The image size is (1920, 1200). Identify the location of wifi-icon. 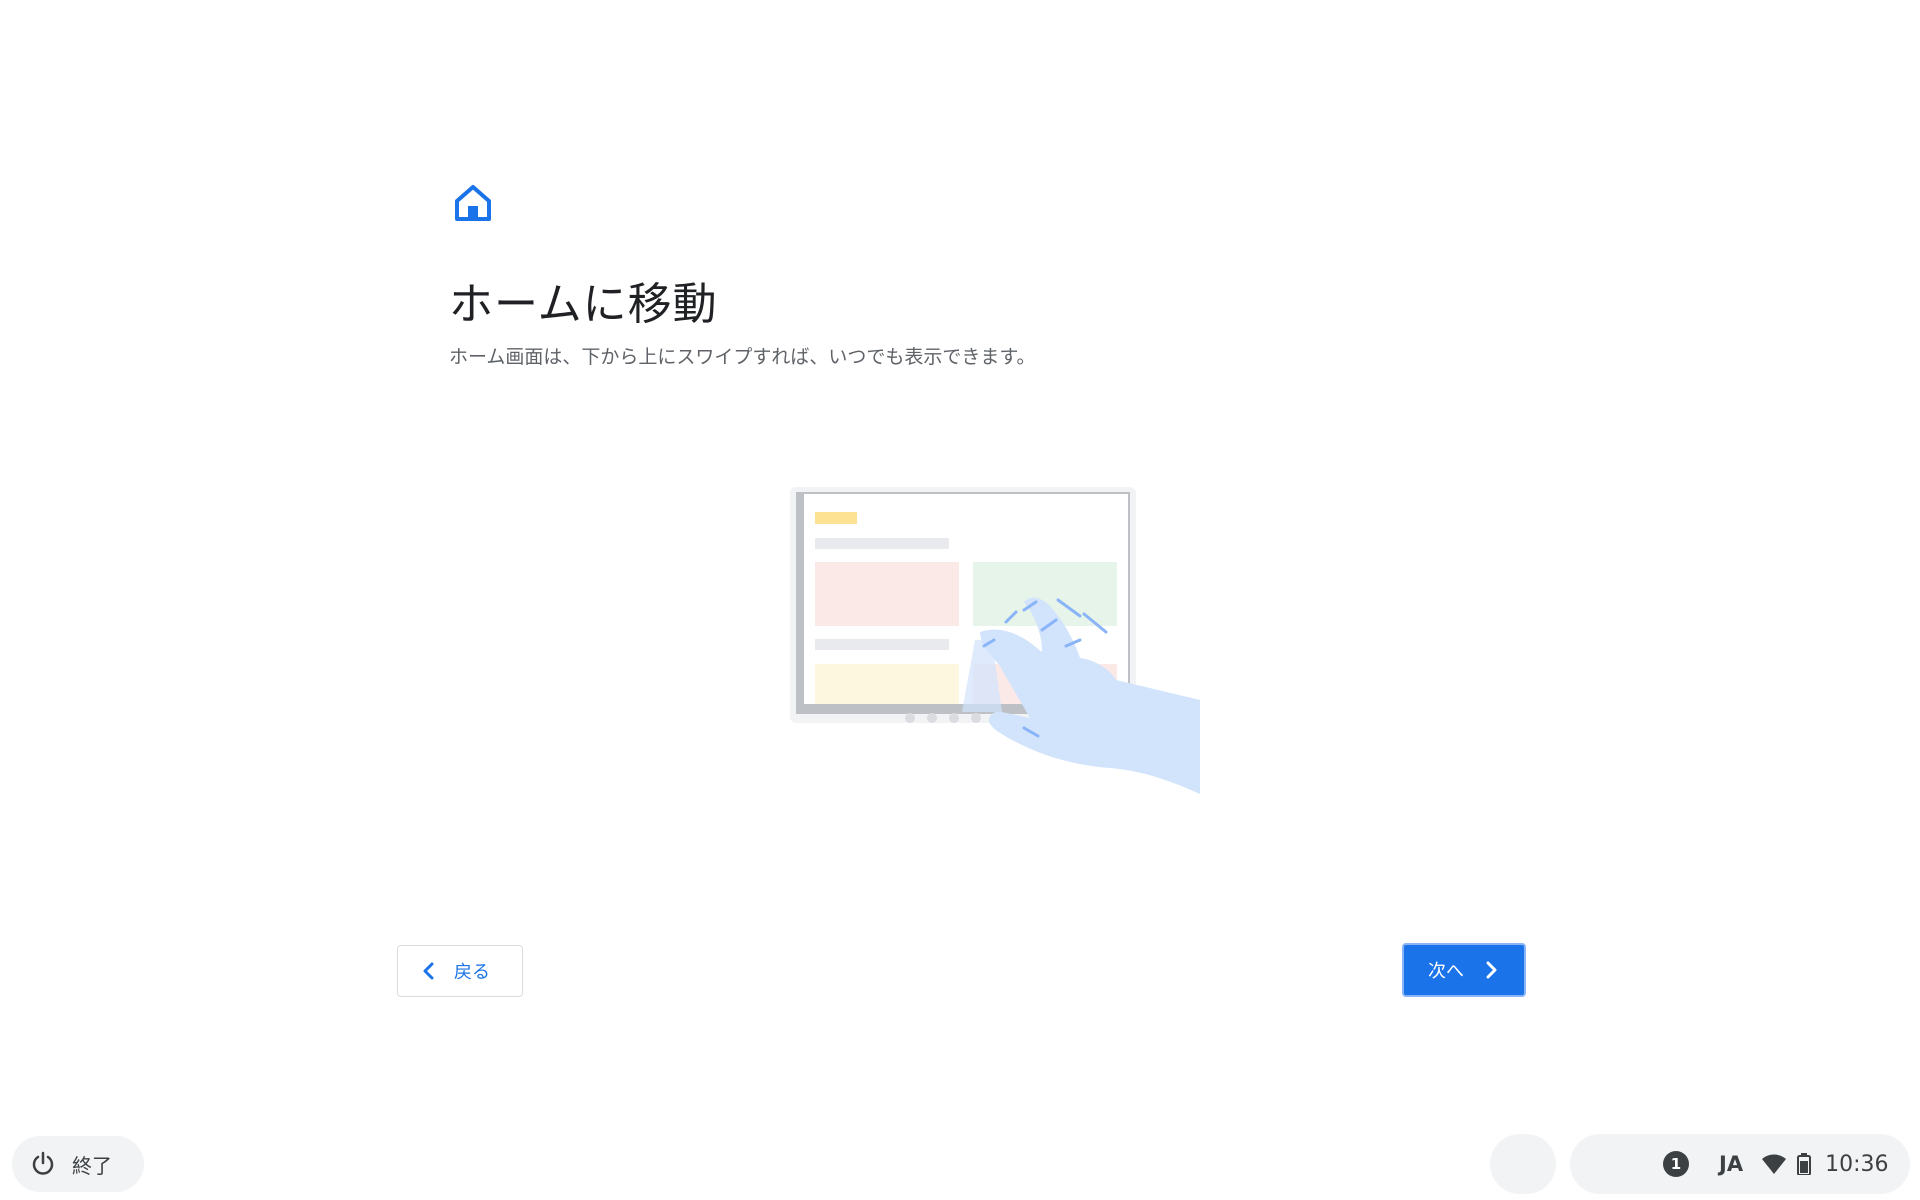
(1774, 1164).